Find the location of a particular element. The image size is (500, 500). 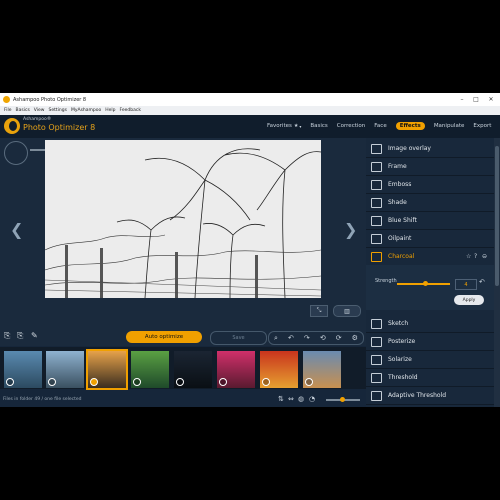

effect-oilpaint: Oilpaint is located at coordinates (430, 239).